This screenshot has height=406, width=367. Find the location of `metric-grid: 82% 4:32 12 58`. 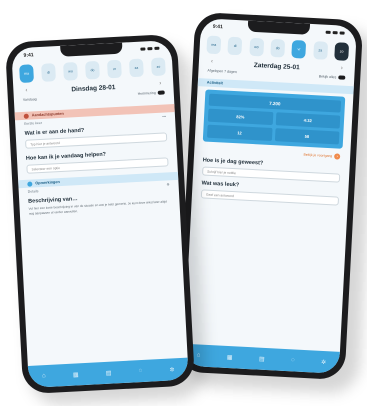

metric-grid: 82% 4:32 12 58 is located at coordinates (273, 126).